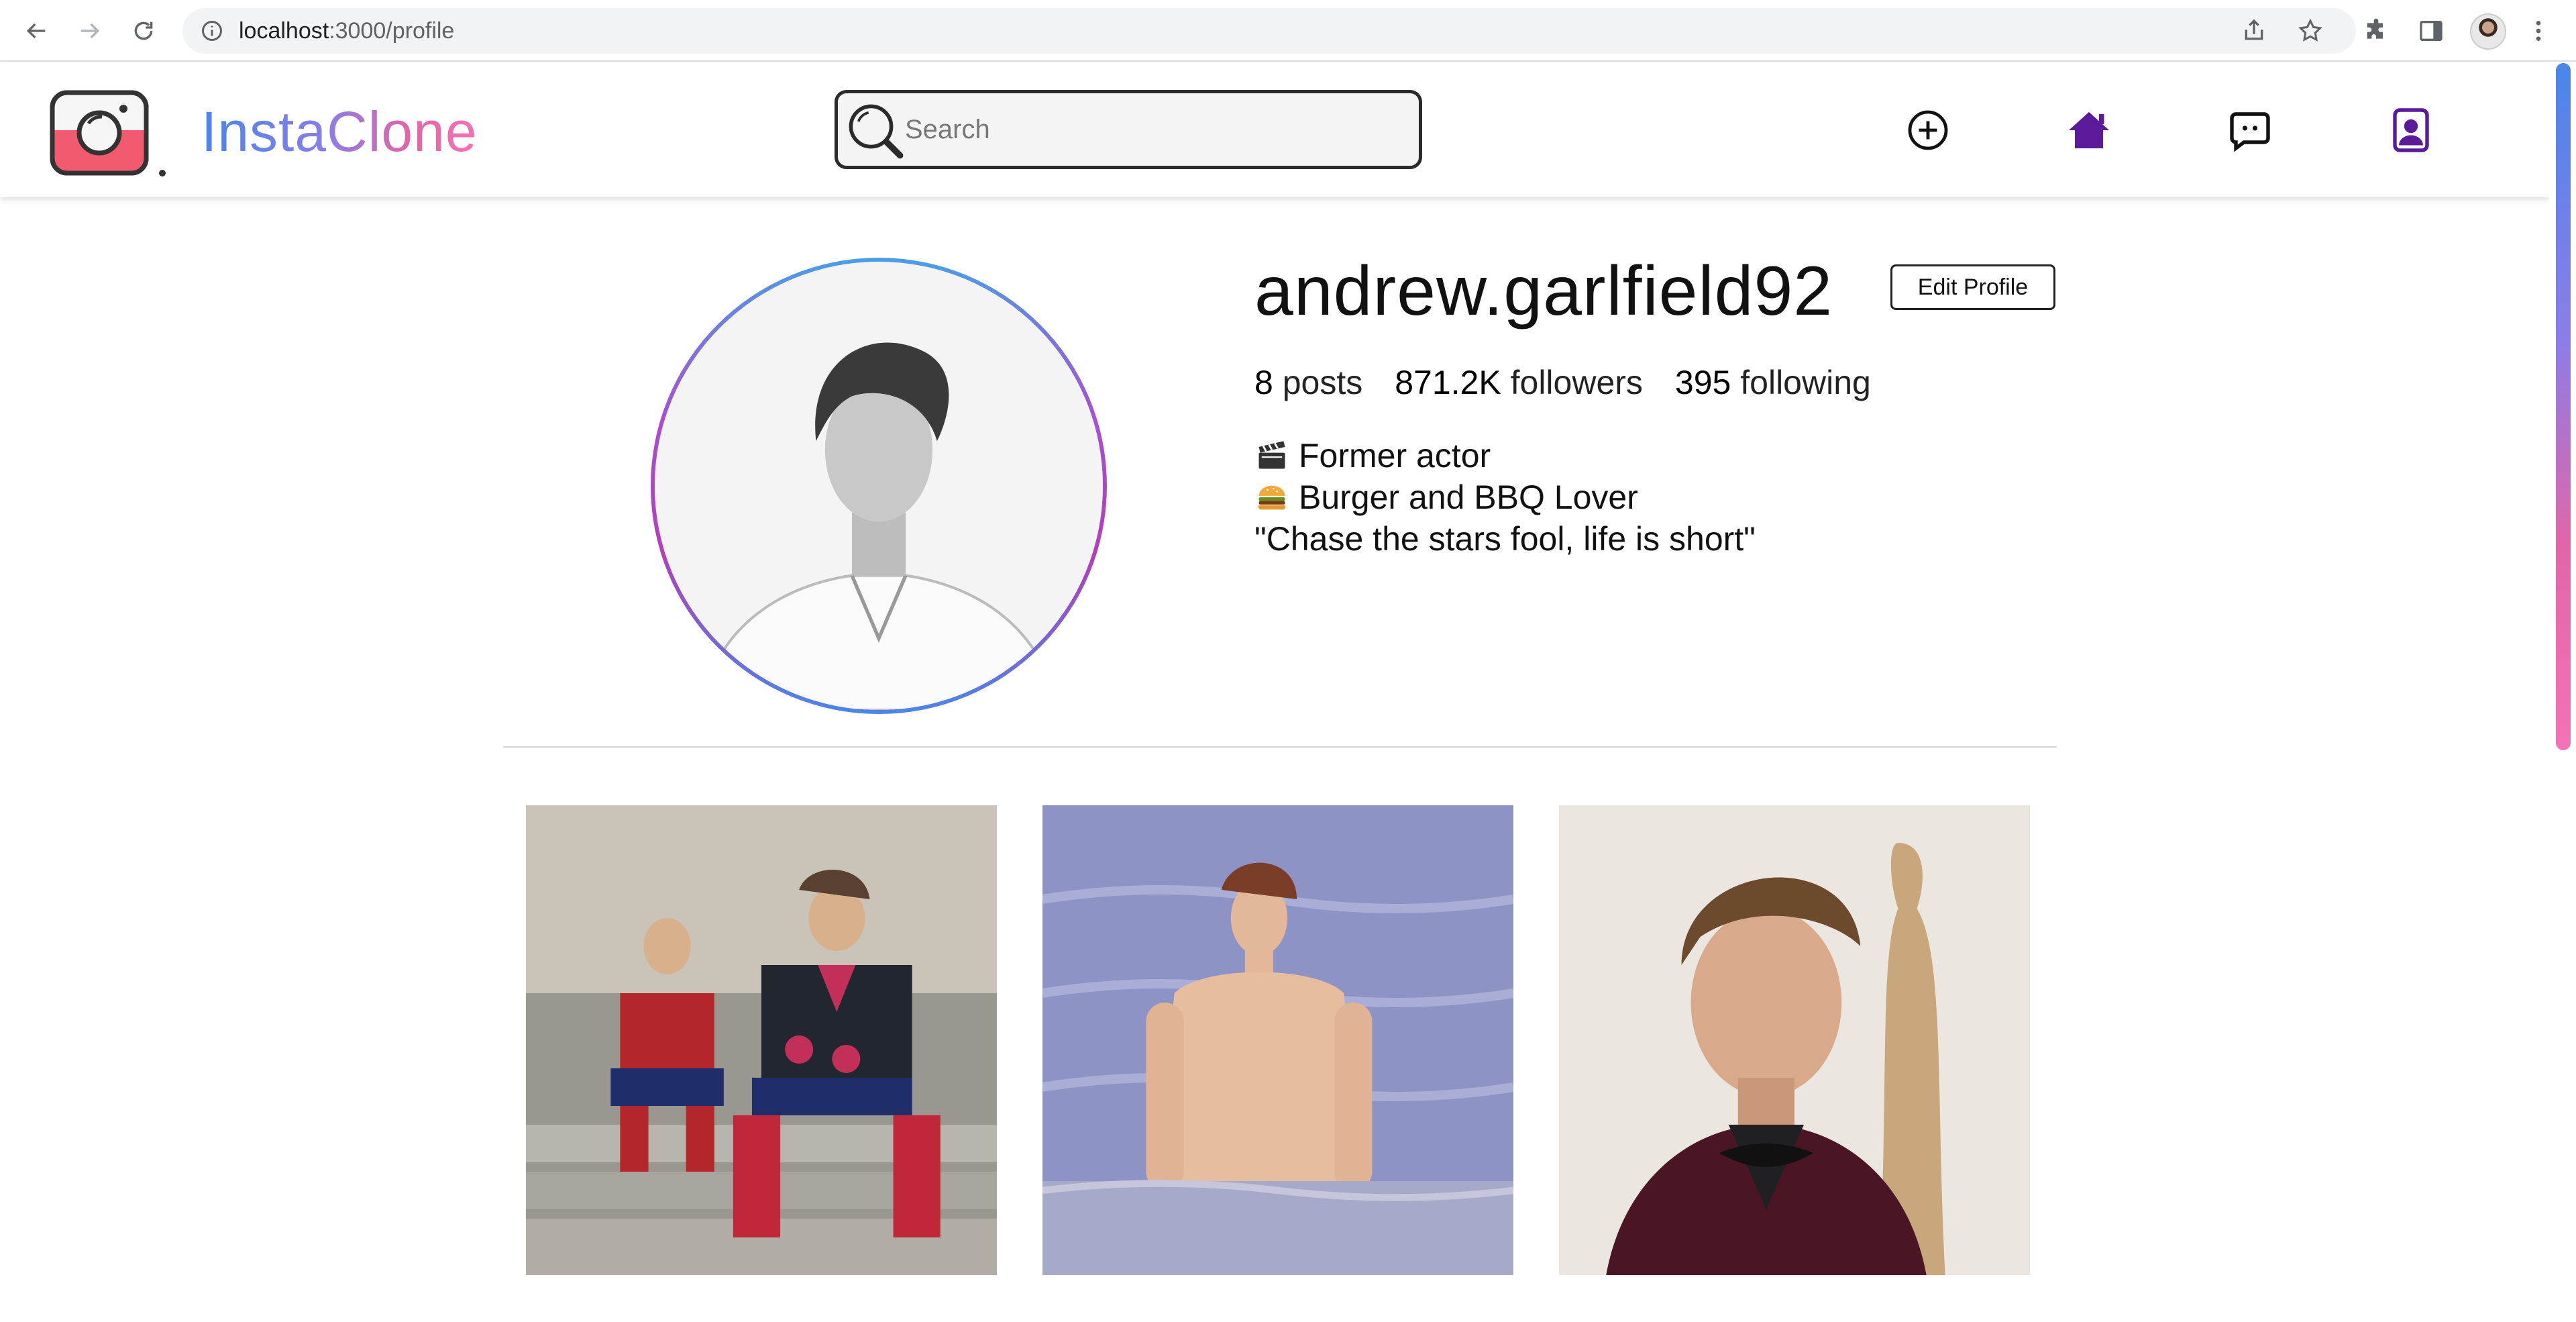 The width and height of the screenshot is (2576, 1322). I want to click on extensions-button, so click(2376, 31).